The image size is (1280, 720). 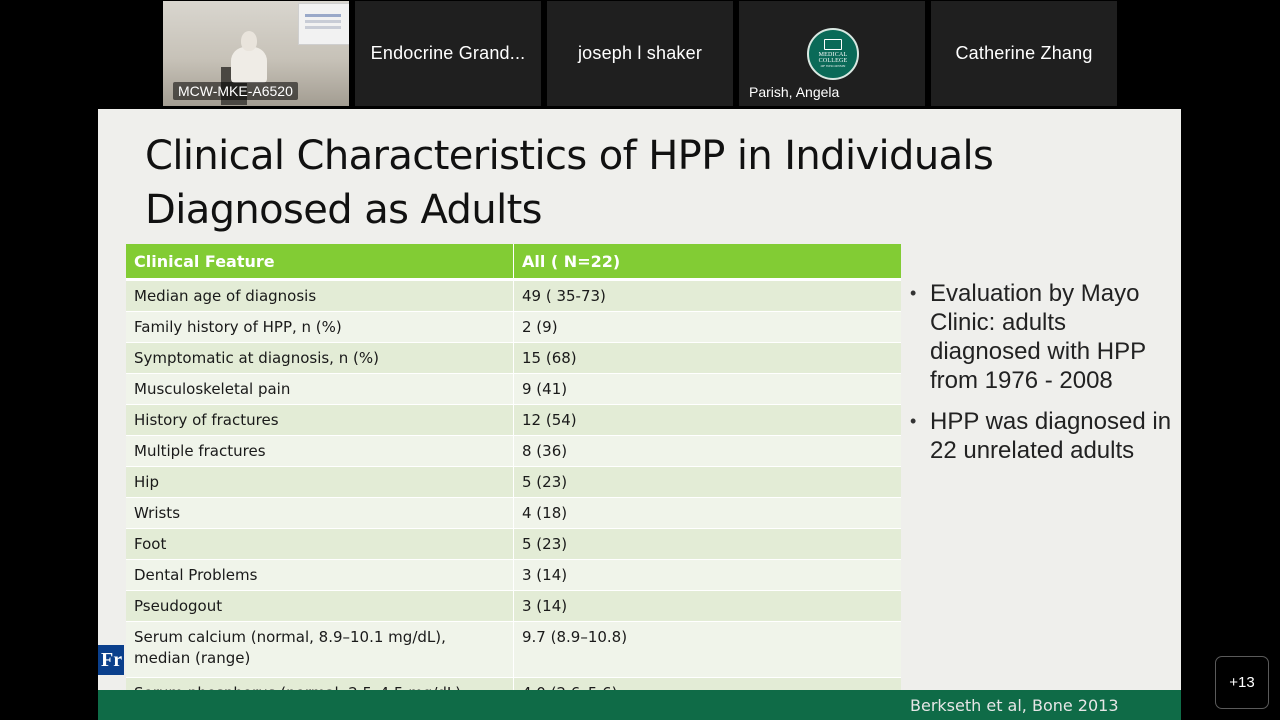 What do you see at coordinates (1041, 706) in the screenshot?
I see `slide-citation: Berkseth et al, Bone 2013` at bounding box center [1041, 706].